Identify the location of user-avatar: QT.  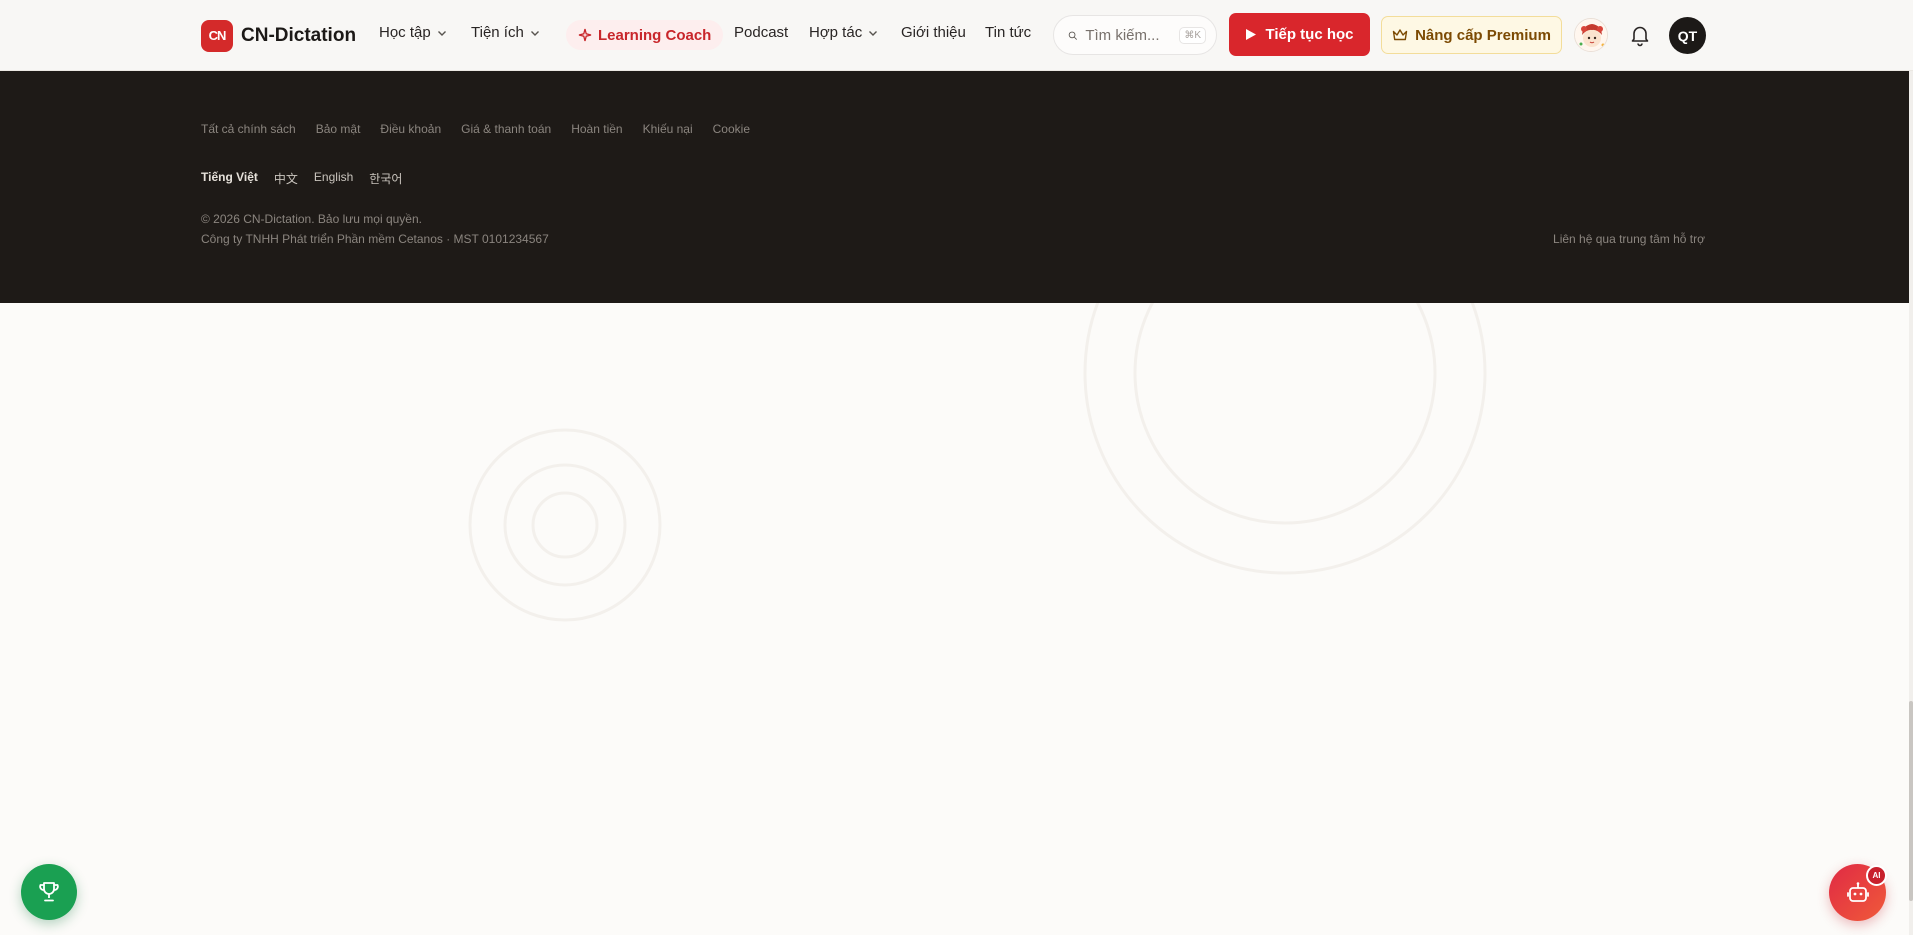
(1687, 35).